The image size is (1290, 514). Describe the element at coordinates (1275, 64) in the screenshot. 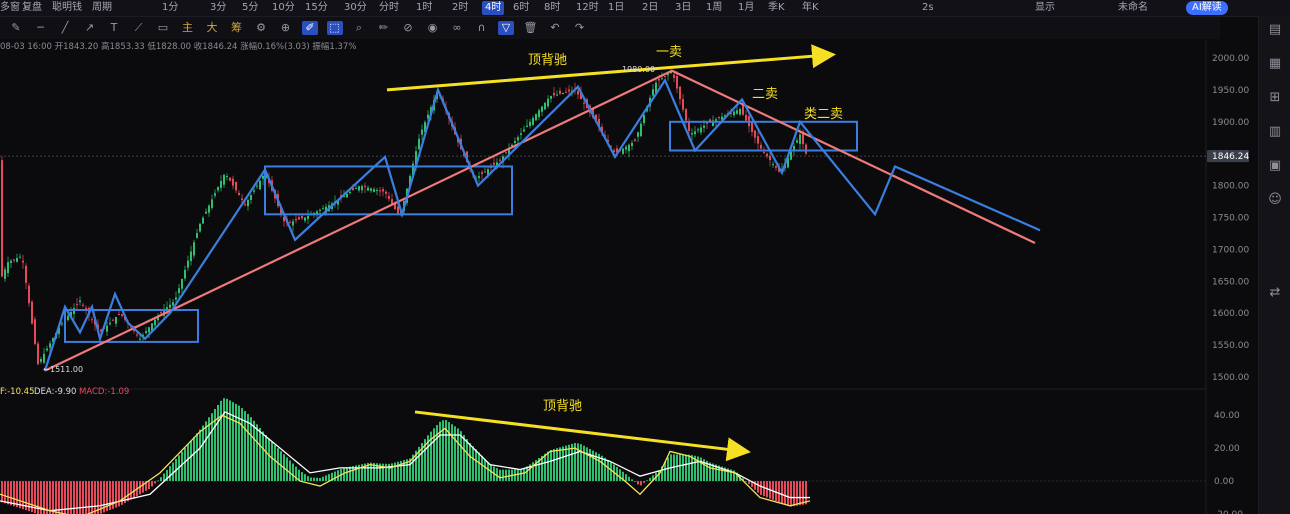

I see `chart-icon: ▦` at that location.